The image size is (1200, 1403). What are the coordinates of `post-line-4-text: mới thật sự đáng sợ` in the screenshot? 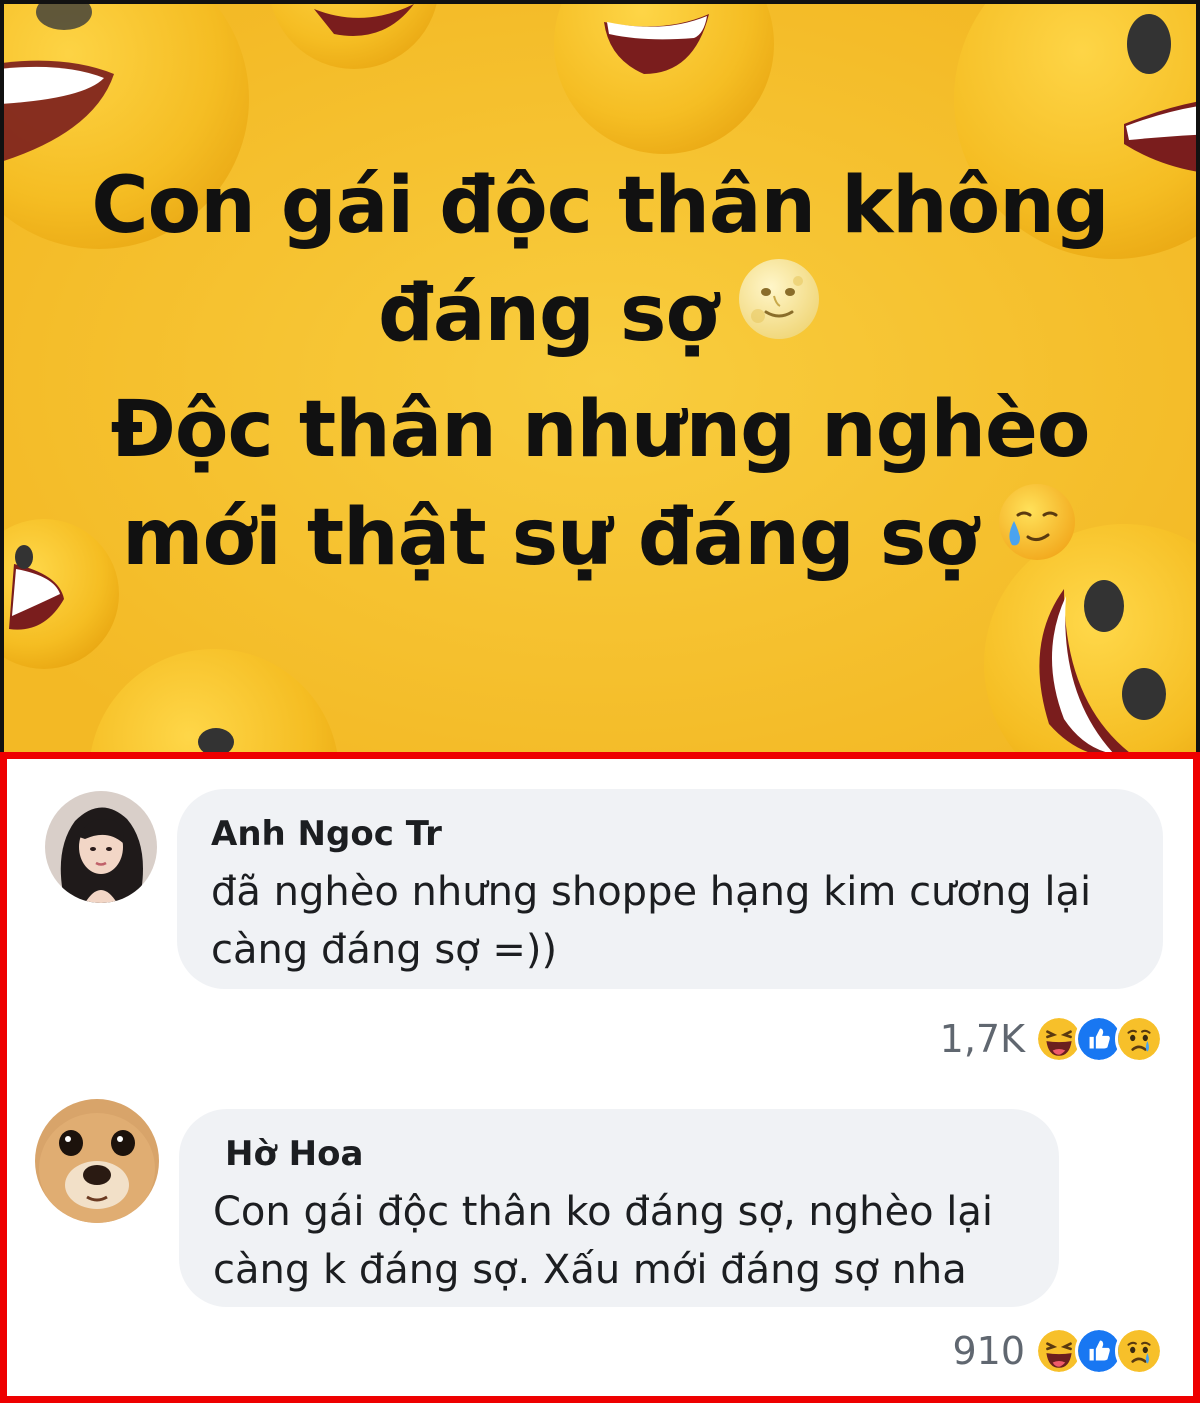 It's located at (550, 537).